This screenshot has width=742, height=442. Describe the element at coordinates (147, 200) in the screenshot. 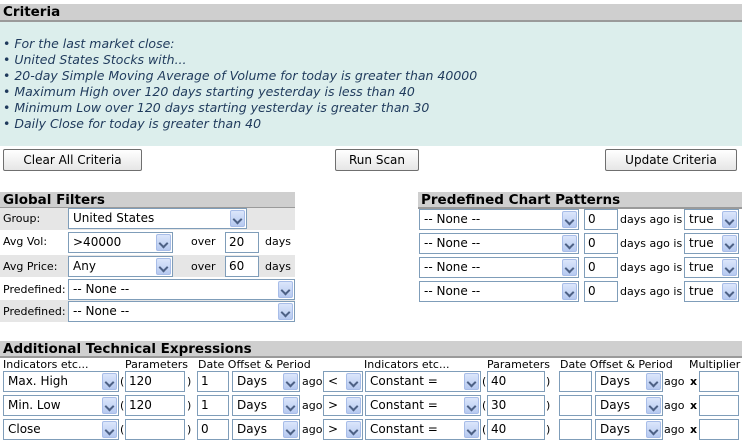

I see `global-filters-header: Global Filters` at that location.